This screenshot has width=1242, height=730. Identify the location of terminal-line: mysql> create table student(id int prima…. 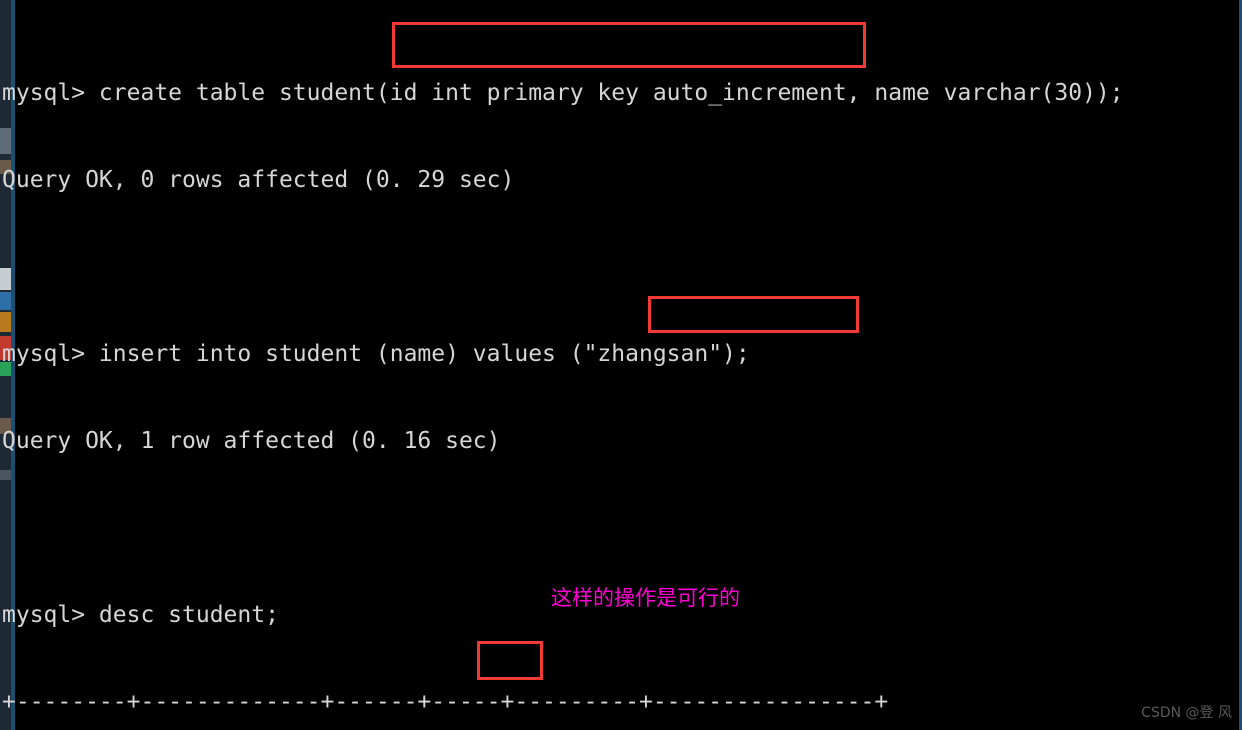
(563, 93).